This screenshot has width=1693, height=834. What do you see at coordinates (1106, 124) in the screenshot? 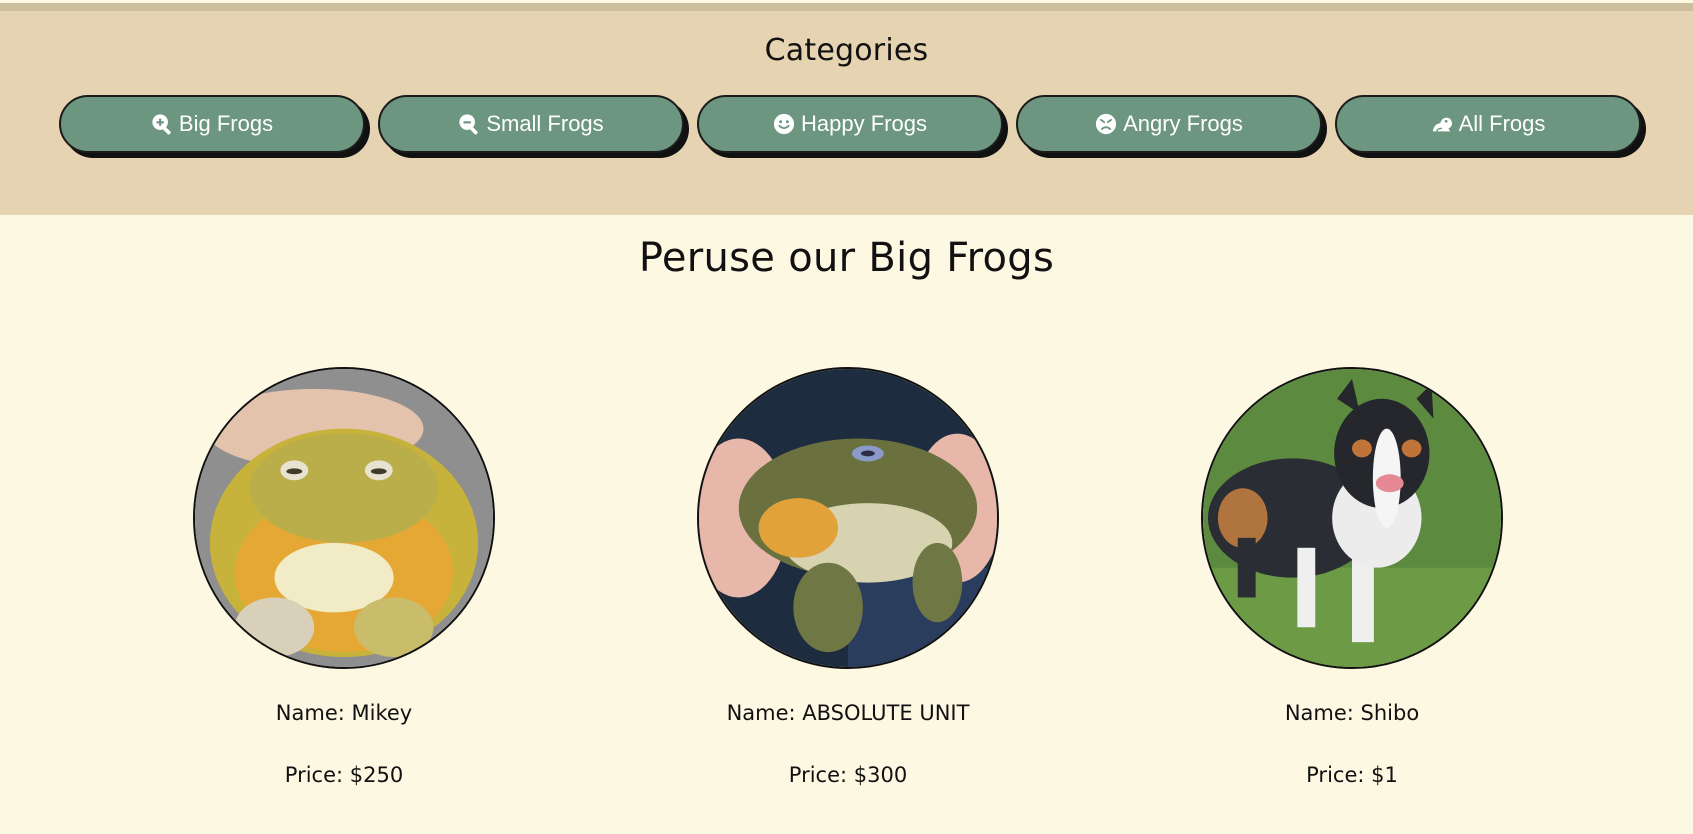
I see `angry-face-icon` at bounding box center [1106, 124].